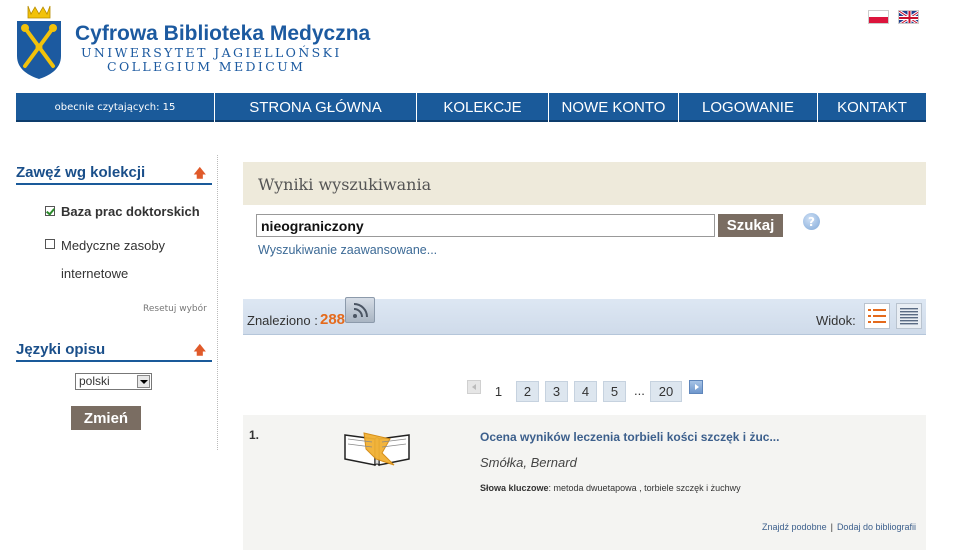 The width and height of the screenshot is (956, 555). I want to click on chevron-down-icon, so click(143, 381).